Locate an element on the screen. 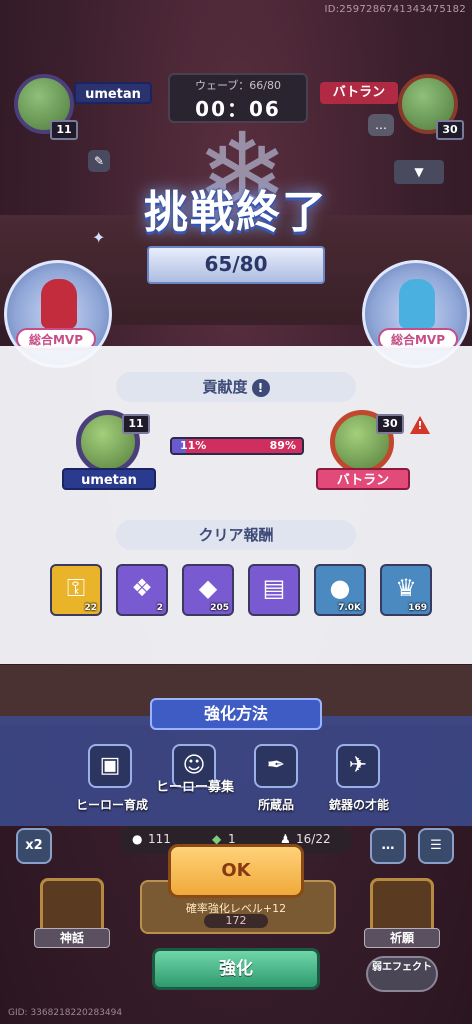 This screenshot has width=472, height=1024. left-player-name: umetan is located at coordinates (113, 93).